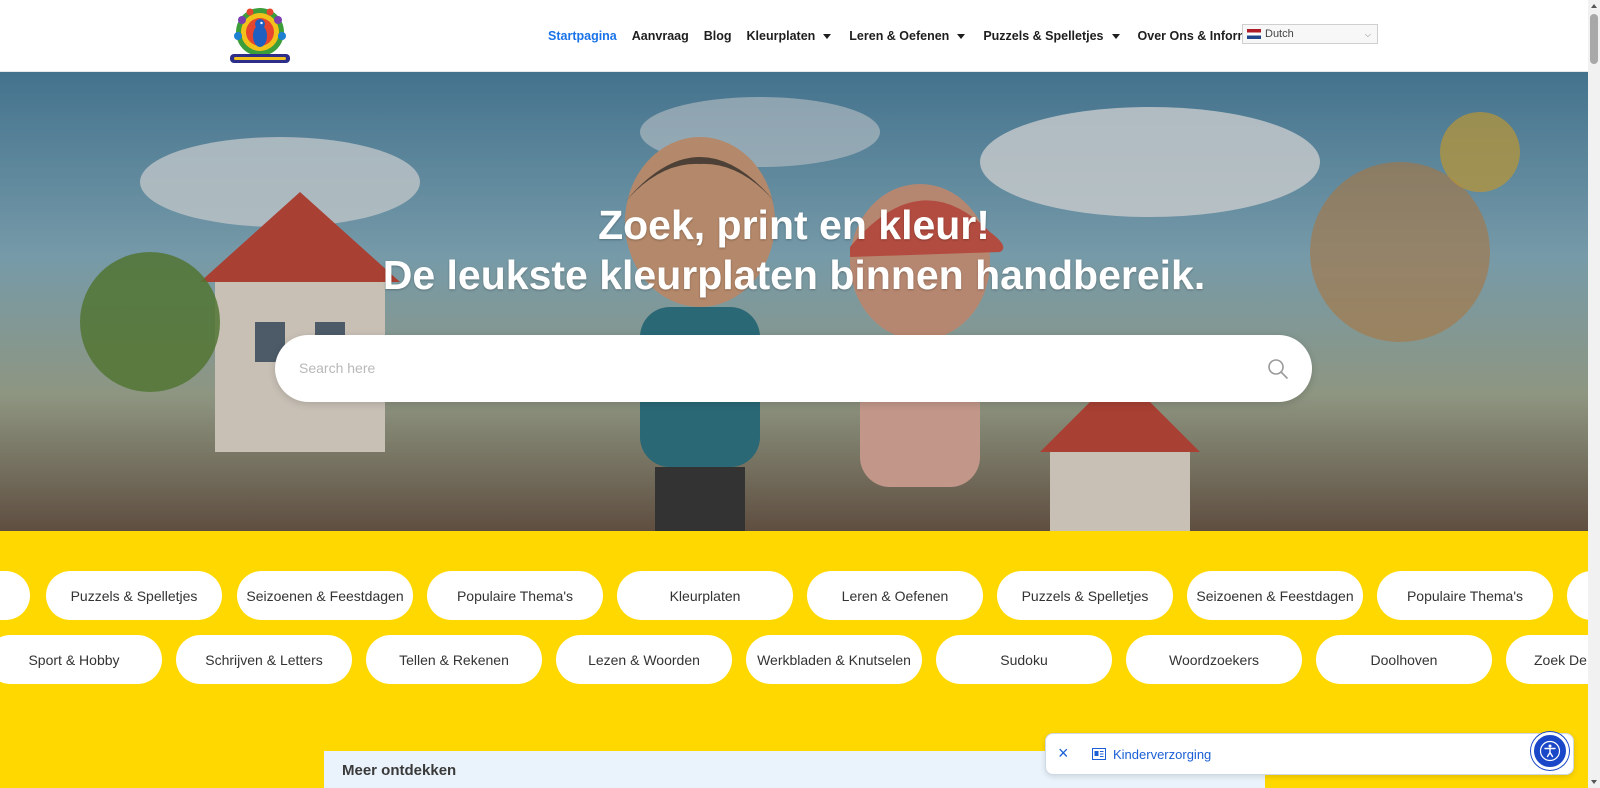 The height and width of the screenshot is (788, 1600). I want to click on category-pill: Tellen & Rekenen, so click(454, 659).